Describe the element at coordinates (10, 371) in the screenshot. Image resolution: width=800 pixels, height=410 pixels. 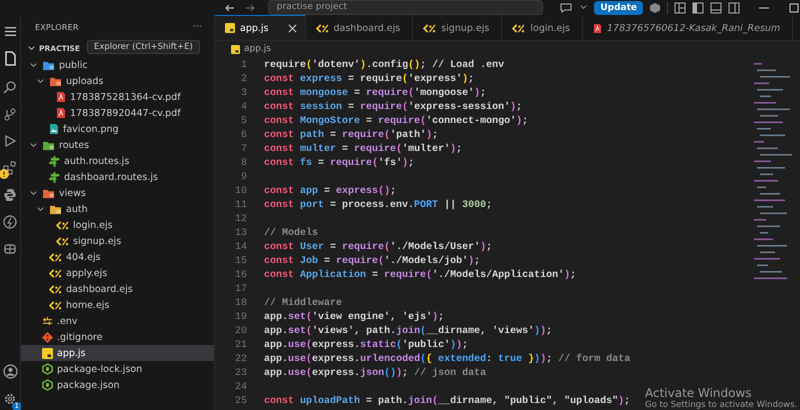
I see `account-icon` at that location.